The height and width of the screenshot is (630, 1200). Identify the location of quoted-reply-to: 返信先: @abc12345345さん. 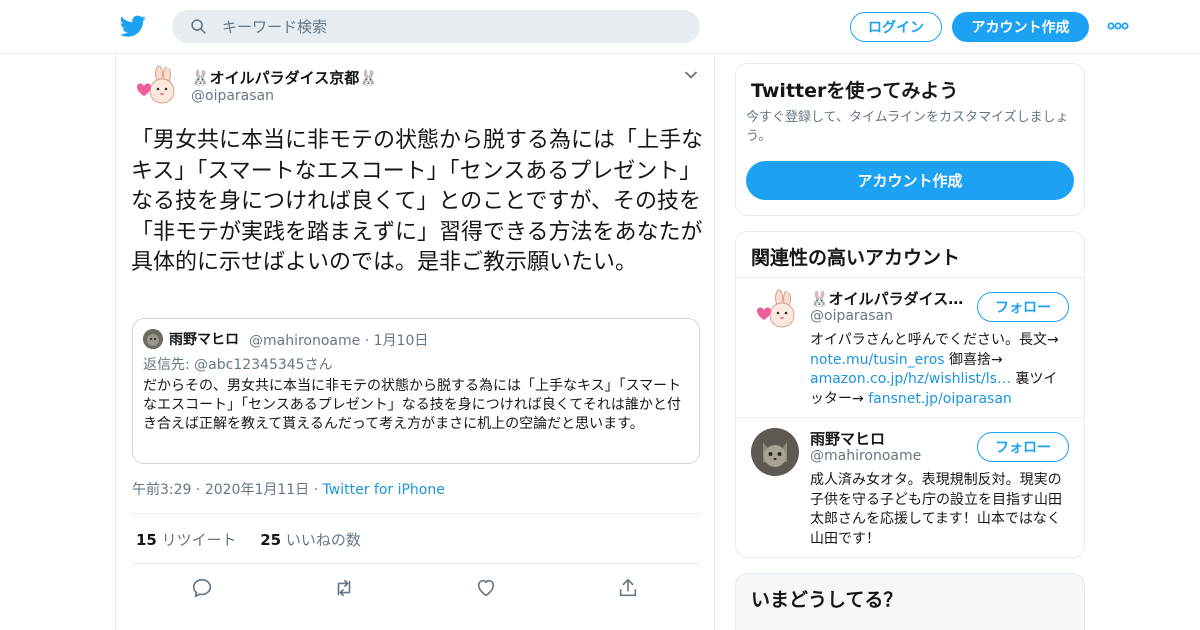
(238, 365).